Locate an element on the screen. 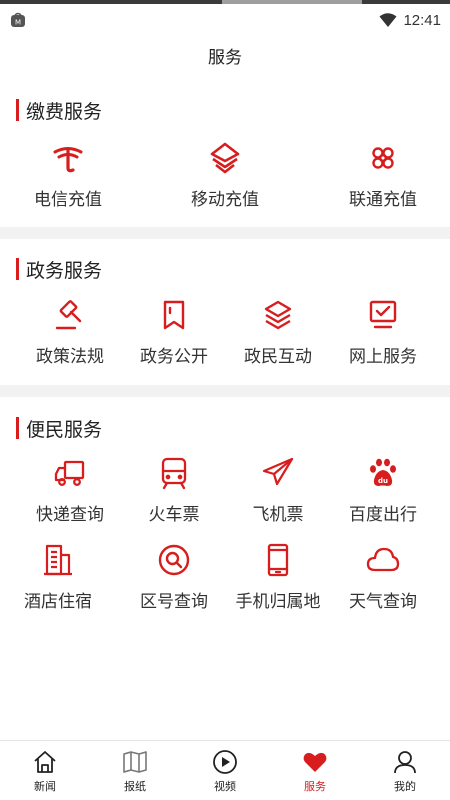 This screenshot has width=450, height=800. bottom-nav: 新闻 报纸 视频 服务 我的 is located at coordinates (225, 770).